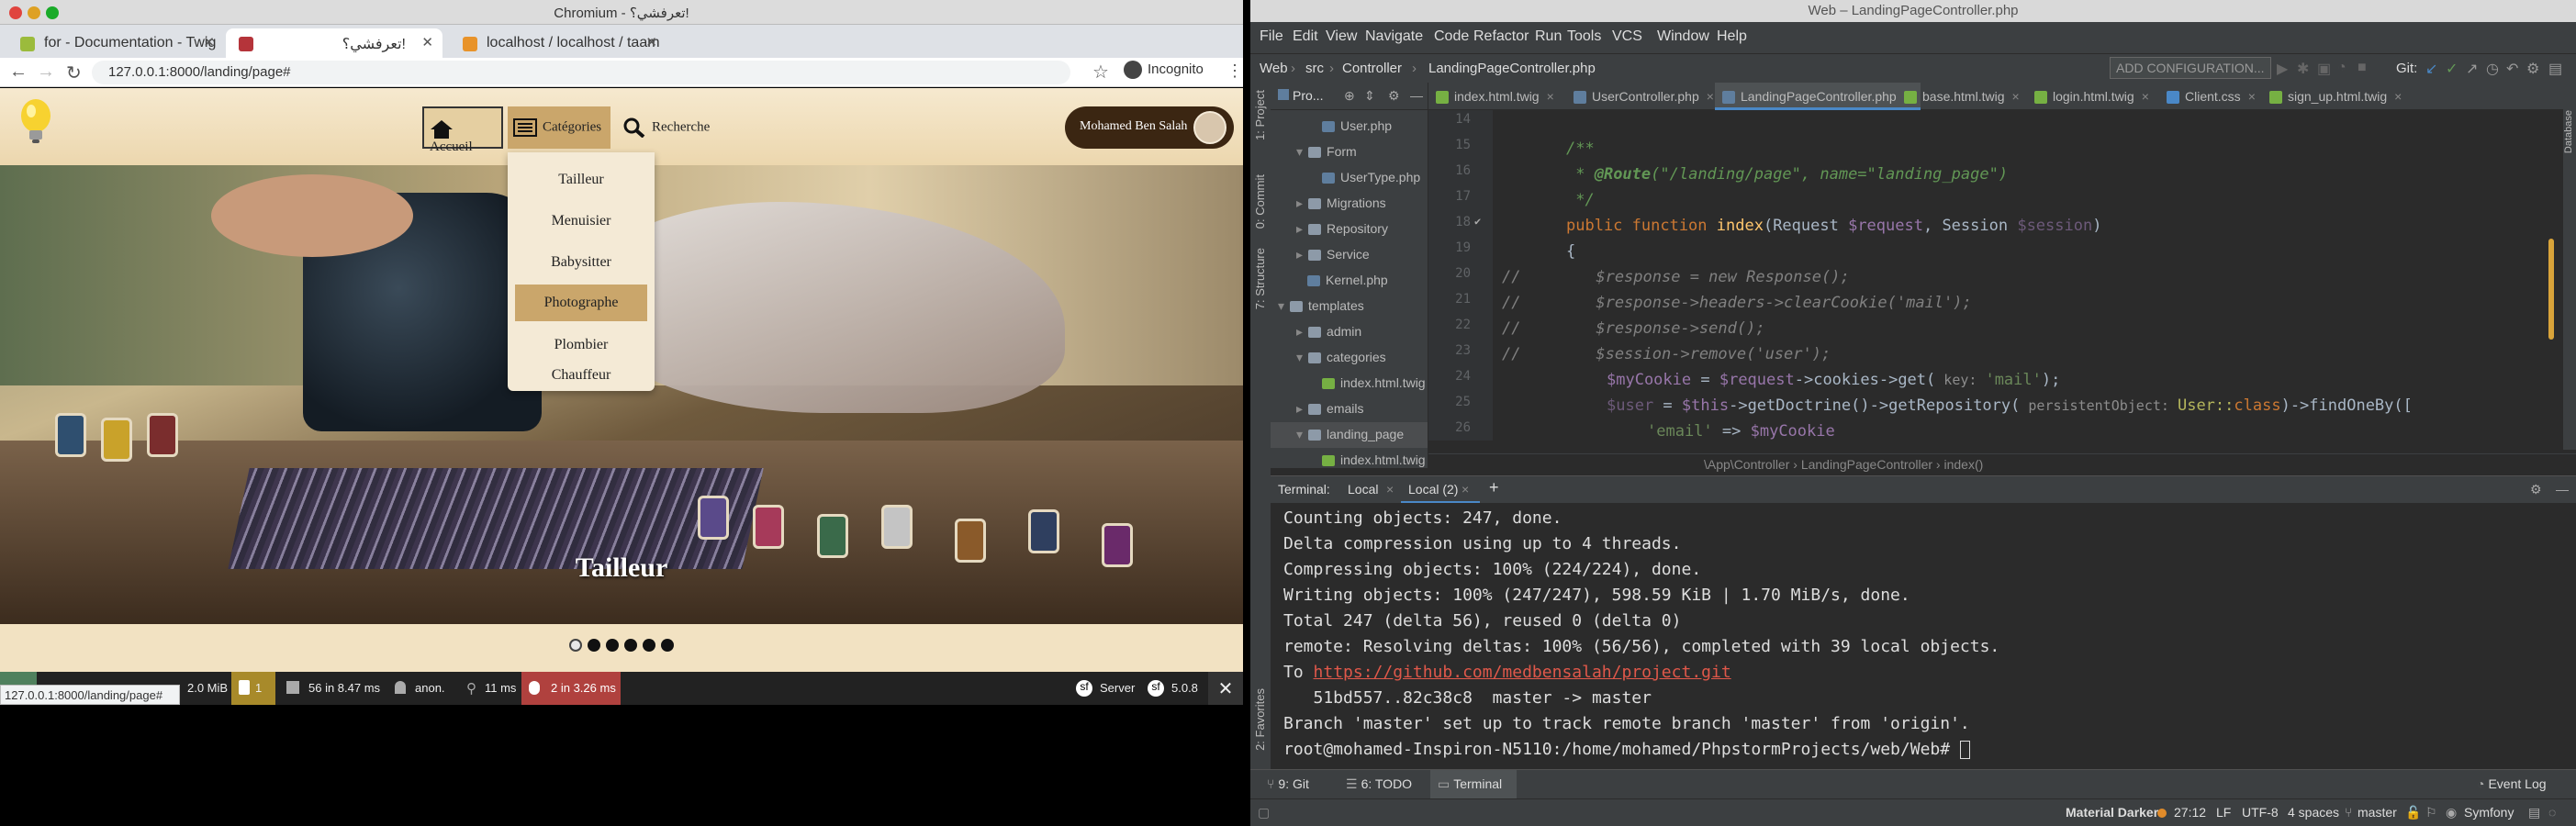  Describe the element at coordinates (1394, 36) in the screenshot. I see `menu-navigate: Navigate` at that location.